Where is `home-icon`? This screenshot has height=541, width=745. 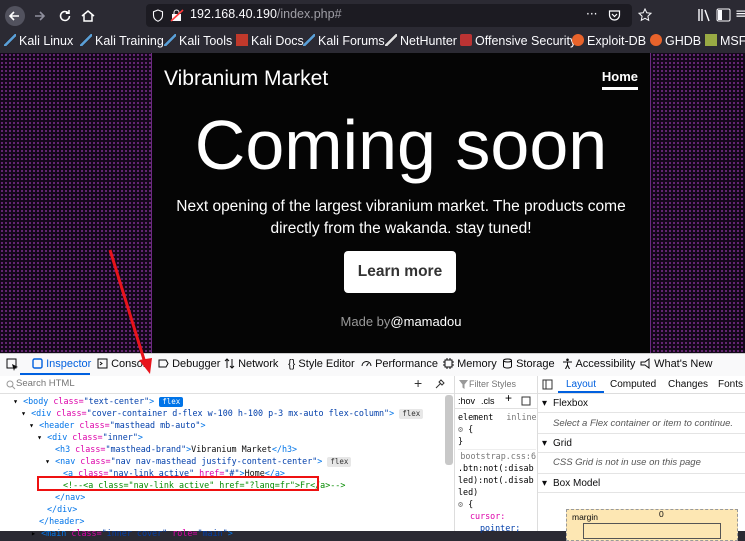 home-icon is located at coordinates (88, 16).